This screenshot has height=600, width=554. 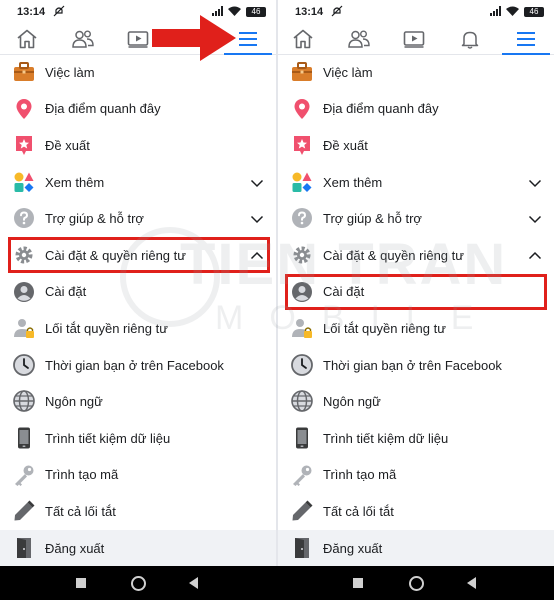 What do you see at coordinates (302, 255) in the screenshot?
I see `gear-icon` at bounding box center [302, 255].